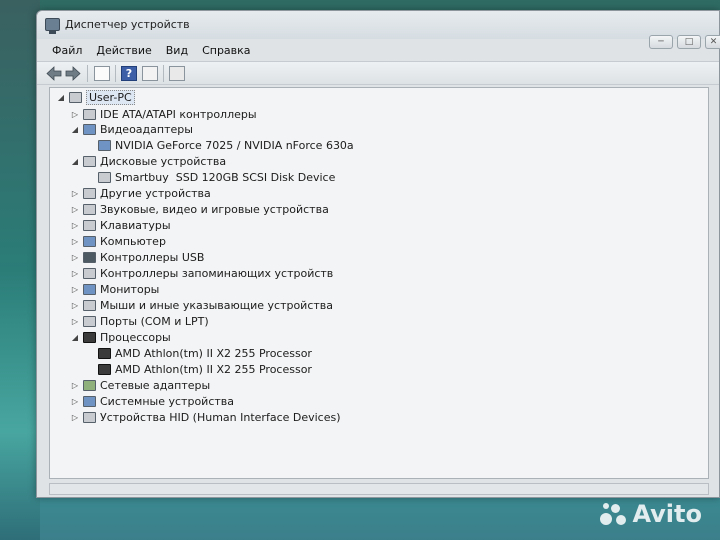 The height and width of the screenshot is (540, 720). Describe the element at coordinates (214, 209) in the screenshot. I see `node-label: Звуковые, видео и игровые устройства` at that location.